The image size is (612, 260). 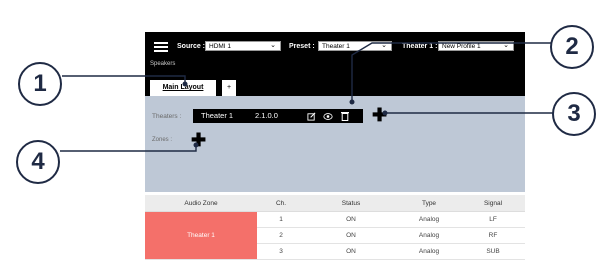 What do you see at coordinates (183, 88) in the screenshot?
I see `tab-main-layout: Main Layout` at bounding box center [183, 88].